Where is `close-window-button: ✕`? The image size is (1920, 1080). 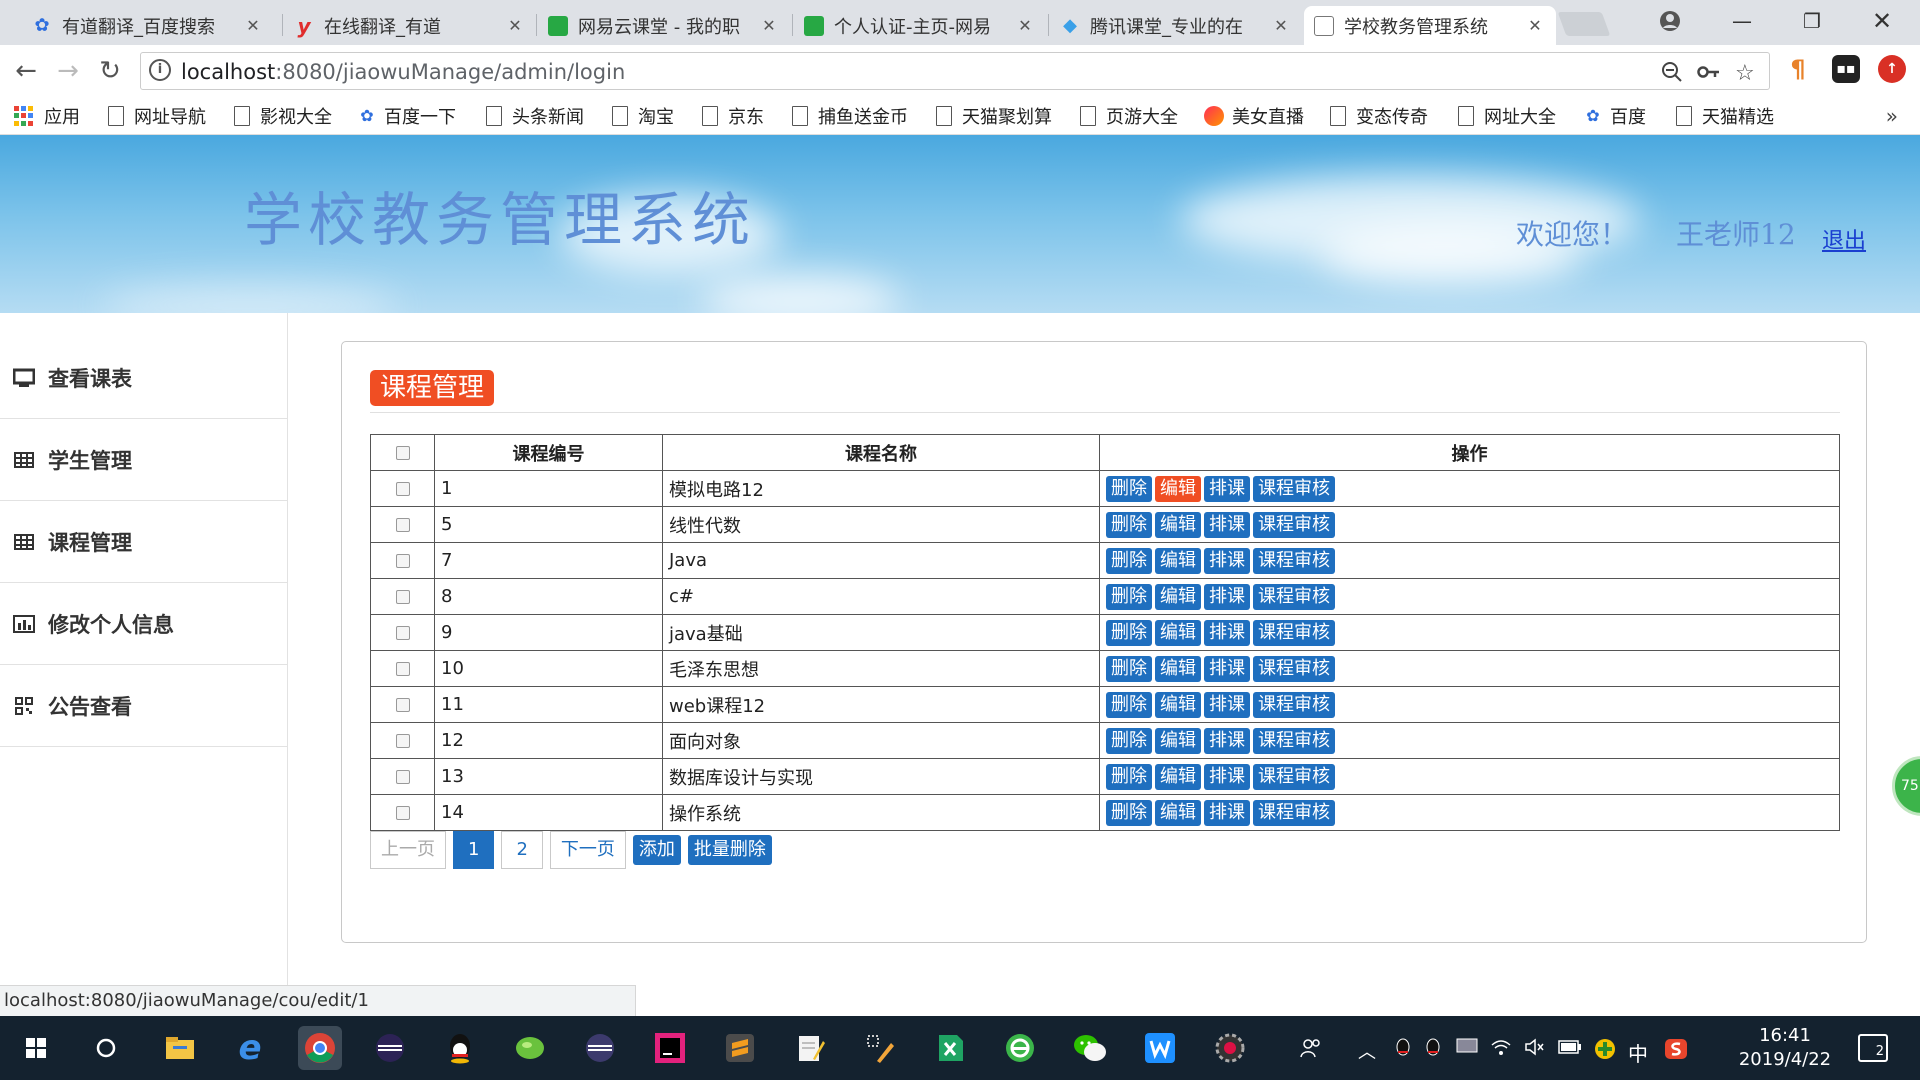
close-window-button: ✕ is located at coordinates (1882, 21).